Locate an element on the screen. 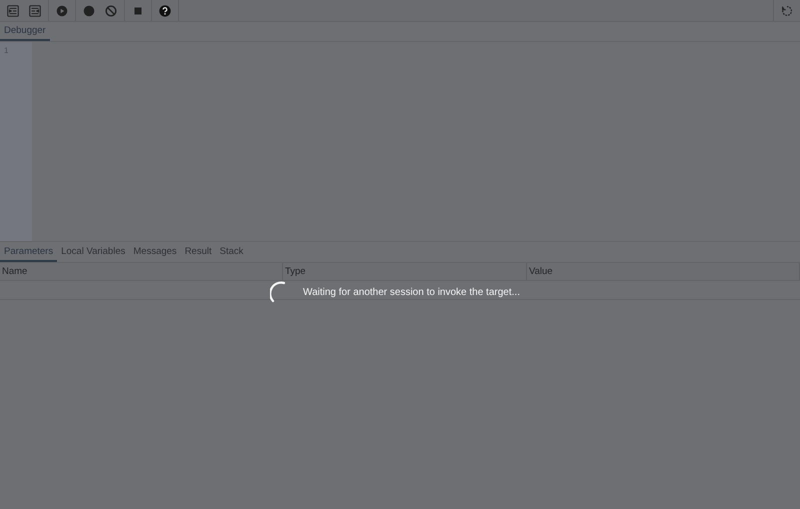 This screenshot has width=800, height=509. loading-spinner-icon is located at coordinates (278, 292).